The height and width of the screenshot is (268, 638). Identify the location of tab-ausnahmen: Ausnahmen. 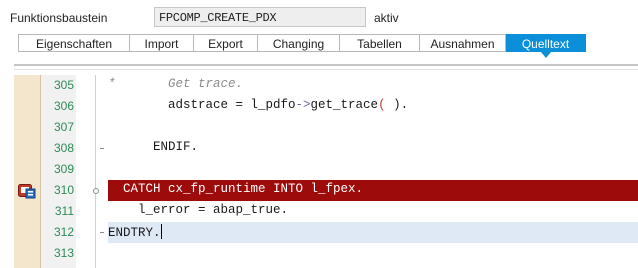
(463, 43).